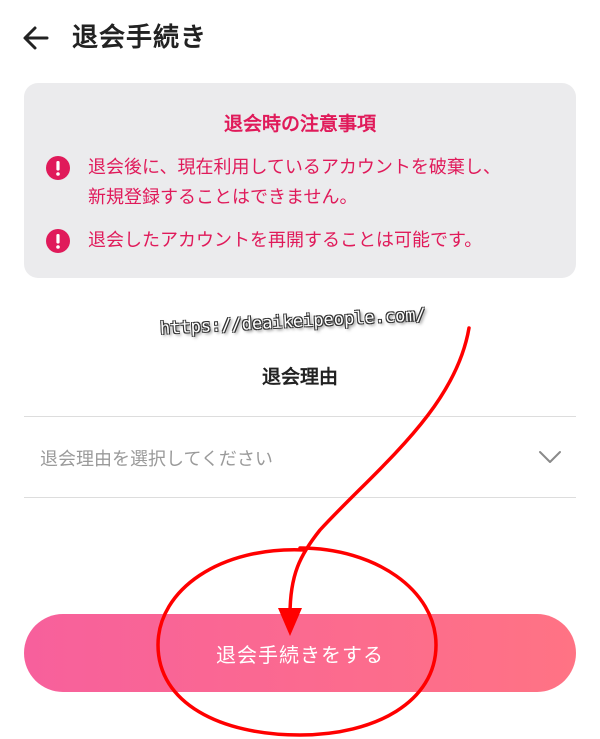 The width and height of the screenshot is (600, 739). Describe the element at coordinates (140, 38) in the screenshot. I see `page-title: 退会手続き` at that location.